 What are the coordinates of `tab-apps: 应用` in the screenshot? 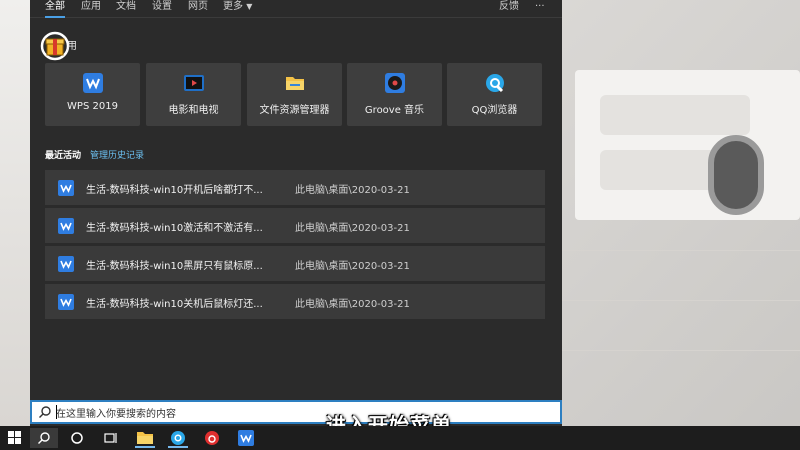 It's located at (91, 9).